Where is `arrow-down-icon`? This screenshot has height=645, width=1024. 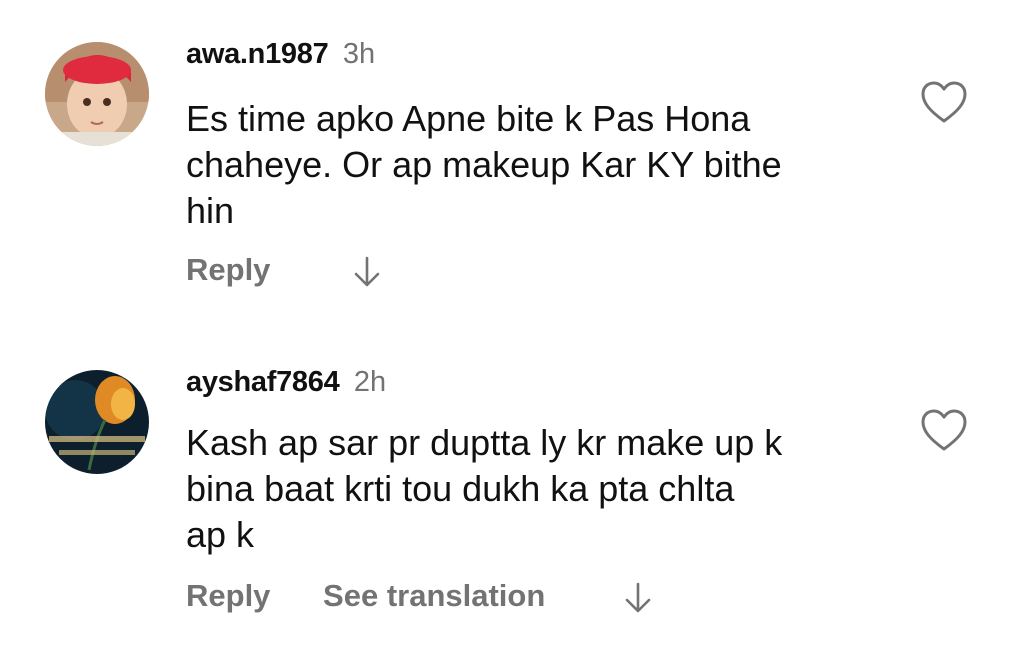 arrow-down-icon is located at coordinates (638, 597).